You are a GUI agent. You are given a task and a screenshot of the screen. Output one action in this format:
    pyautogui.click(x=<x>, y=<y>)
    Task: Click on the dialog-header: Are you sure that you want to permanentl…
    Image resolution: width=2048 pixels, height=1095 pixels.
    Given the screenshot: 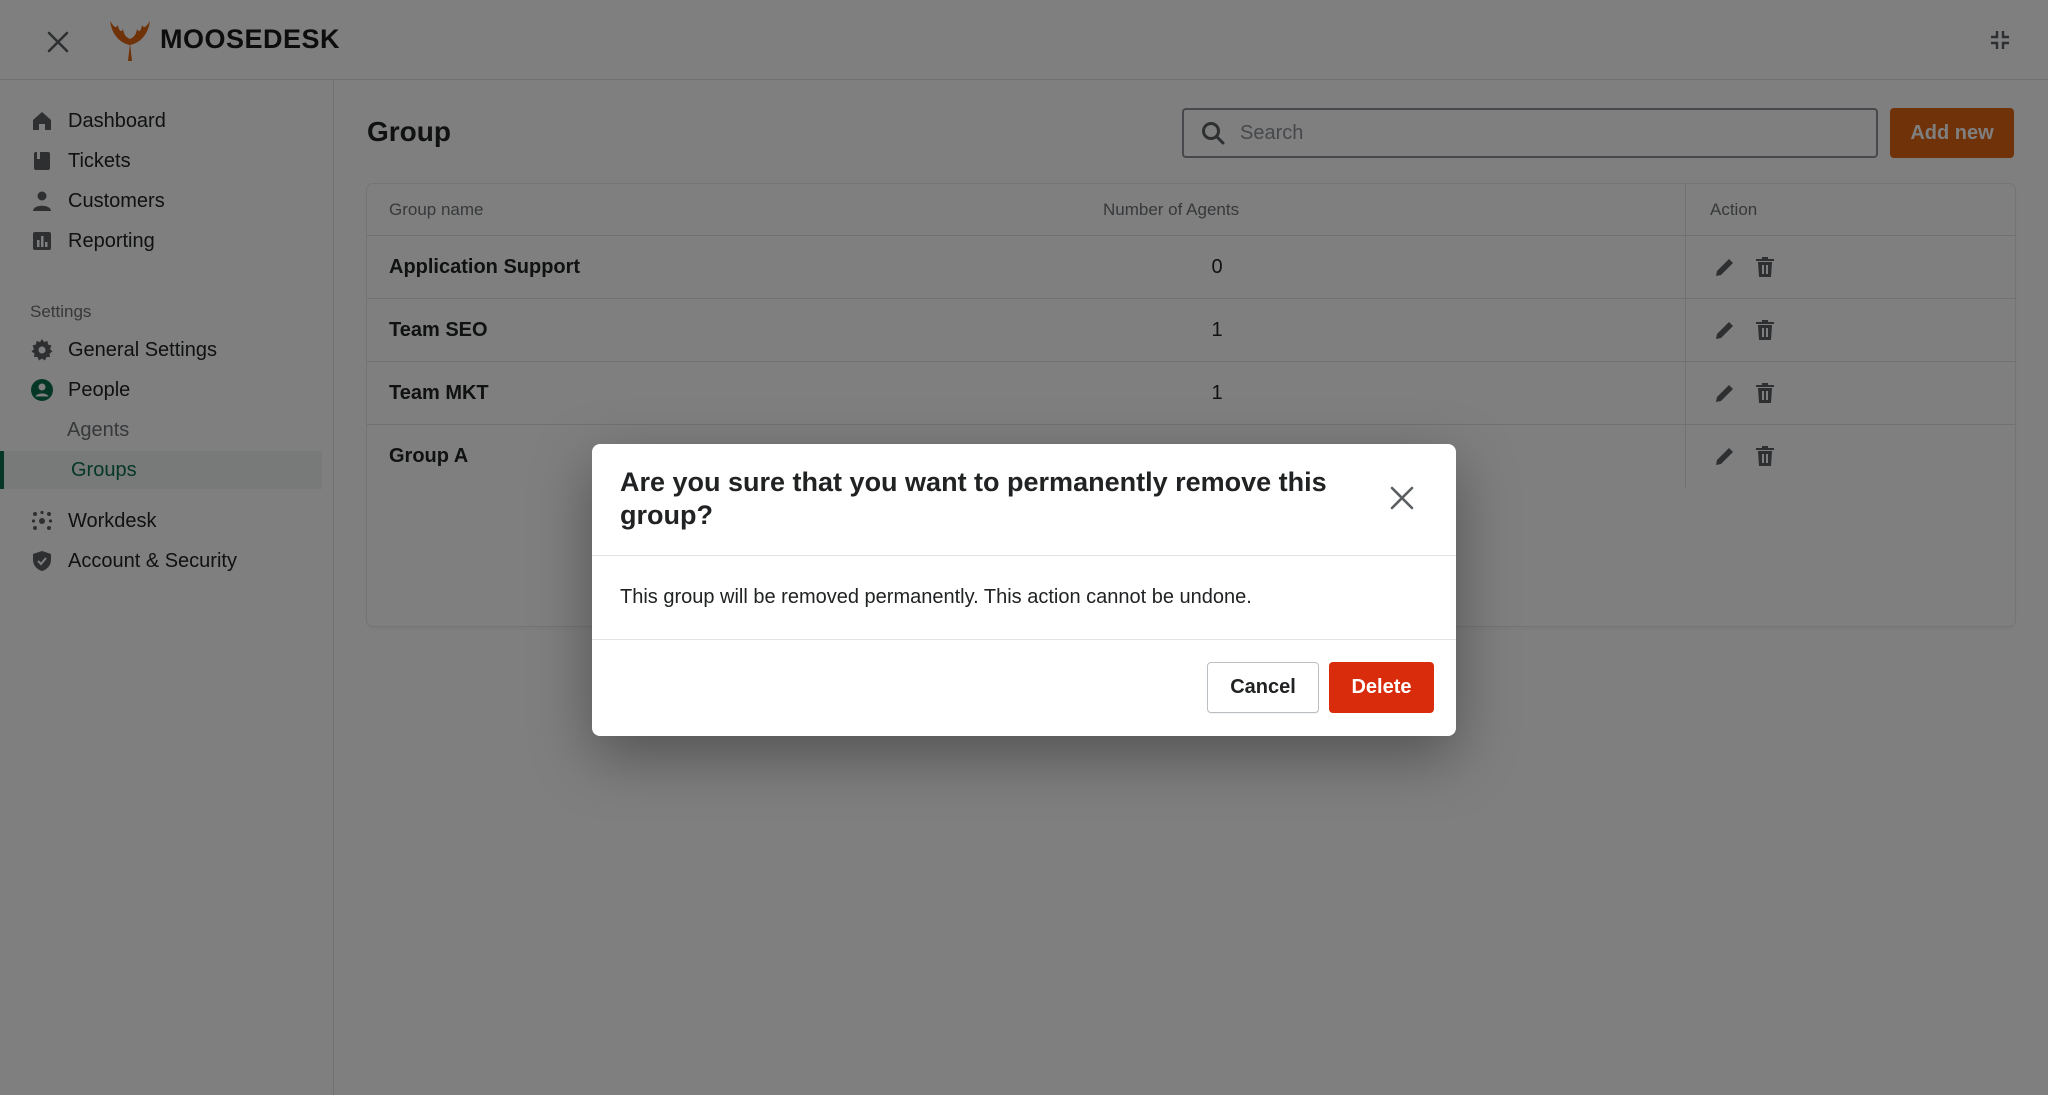 What is the action you would take?
    pyautogui.click(x=1024, y=500)
    